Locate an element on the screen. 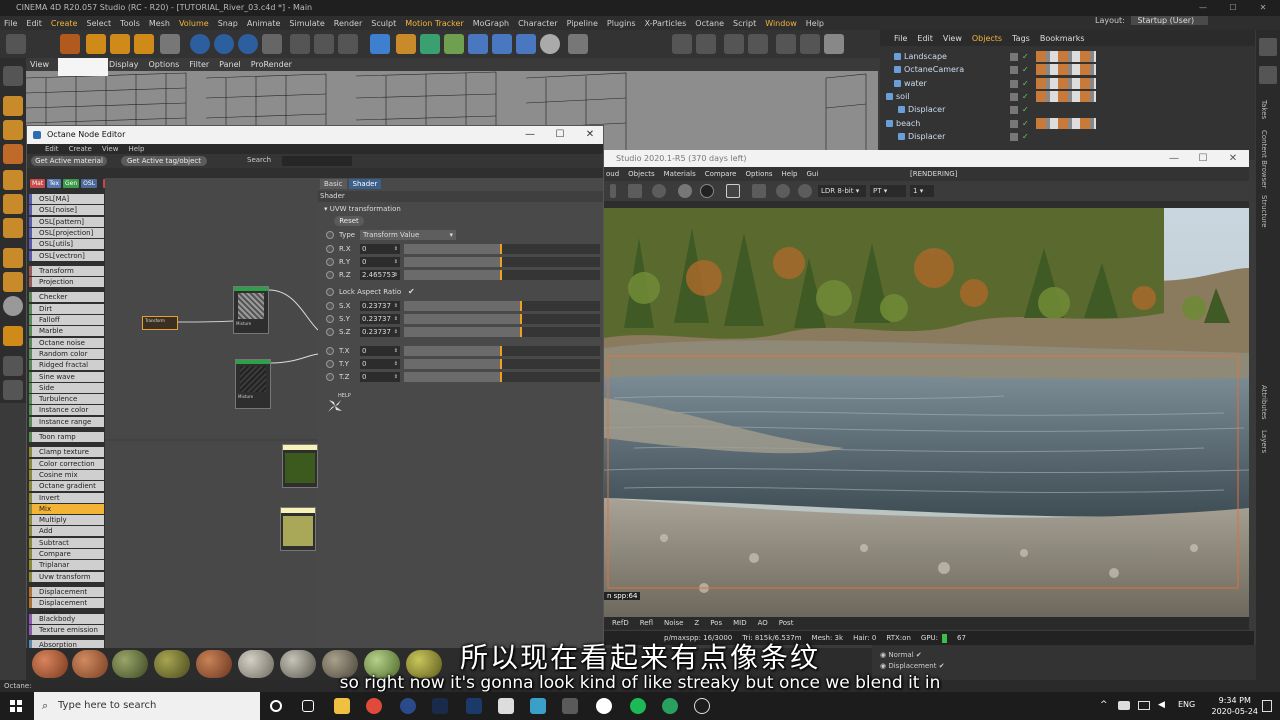 The width and height of the screenshot is (1280, 720). node-editor-menu-create: Create is located at coordinates (80, 149).